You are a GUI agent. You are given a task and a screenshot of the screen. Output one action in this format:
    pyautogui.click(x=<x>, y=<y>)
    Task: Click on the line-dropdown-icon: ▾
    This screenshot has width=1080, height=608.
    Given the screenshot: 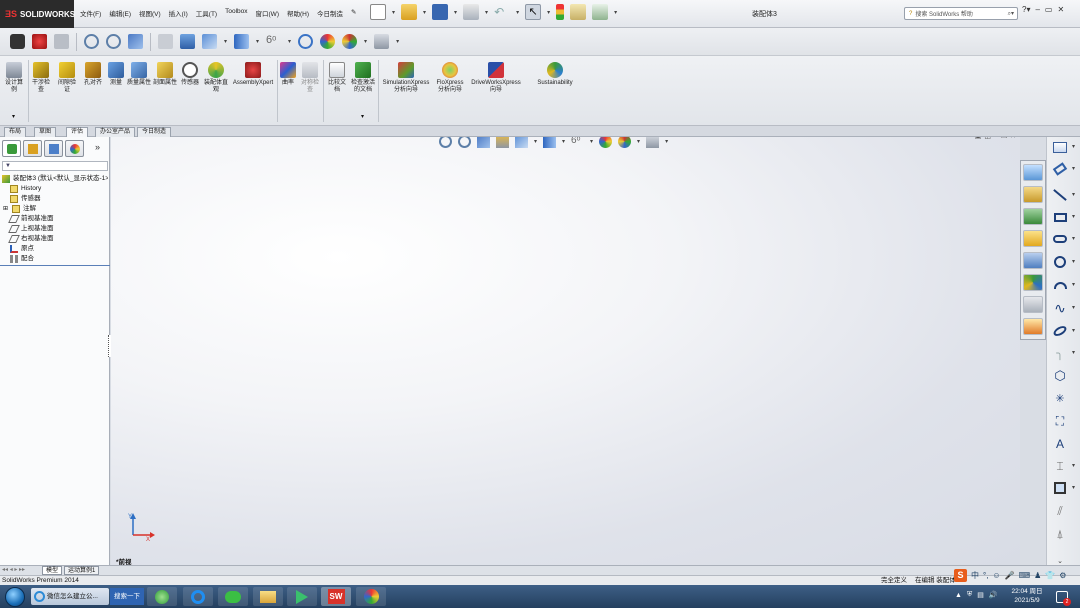 What is the action you would take?
    pyautogui.click(x=1073, y=194)
    